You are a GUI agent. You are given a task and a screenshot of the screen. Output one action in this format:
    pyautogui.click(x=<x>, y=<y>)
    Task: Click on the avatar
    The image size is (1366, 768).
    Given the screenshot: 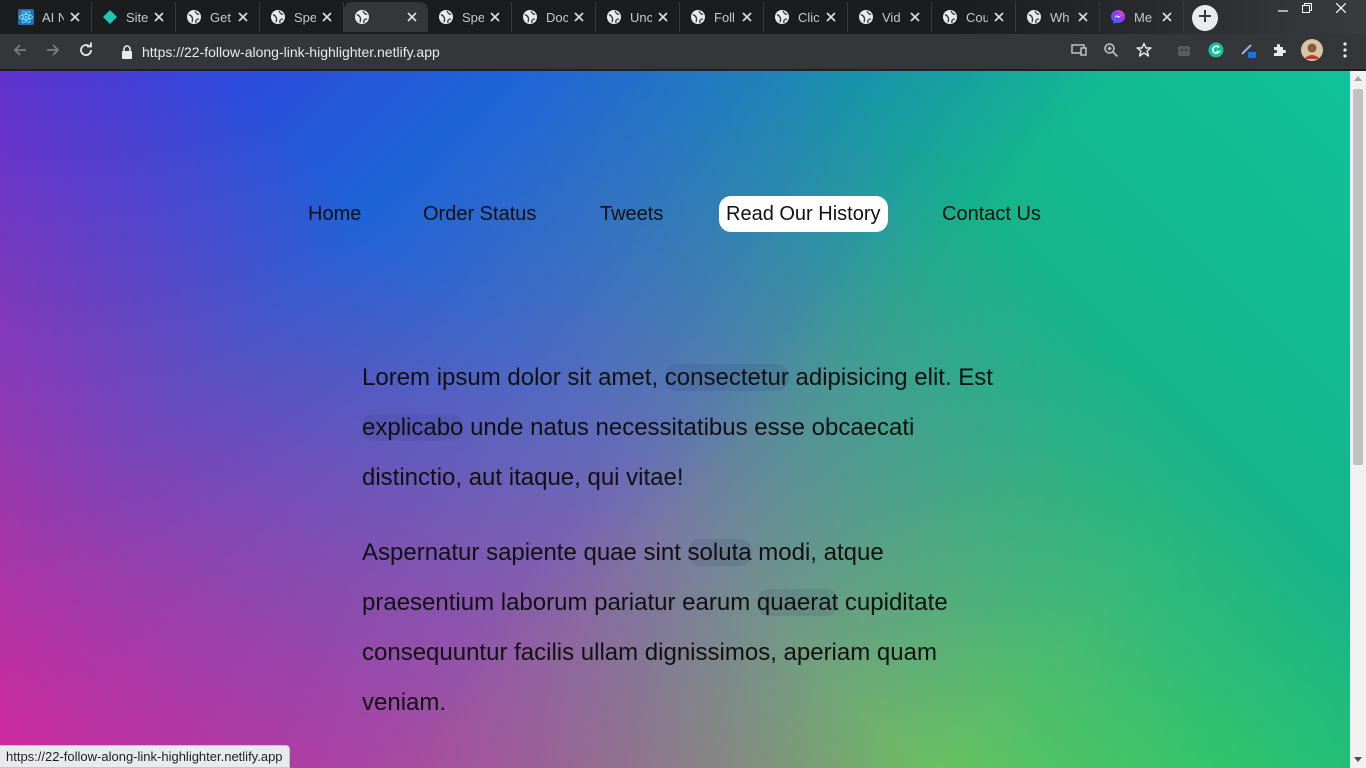 What is the action you would take?
    pyautogui.click(x=1312, y=52)
    